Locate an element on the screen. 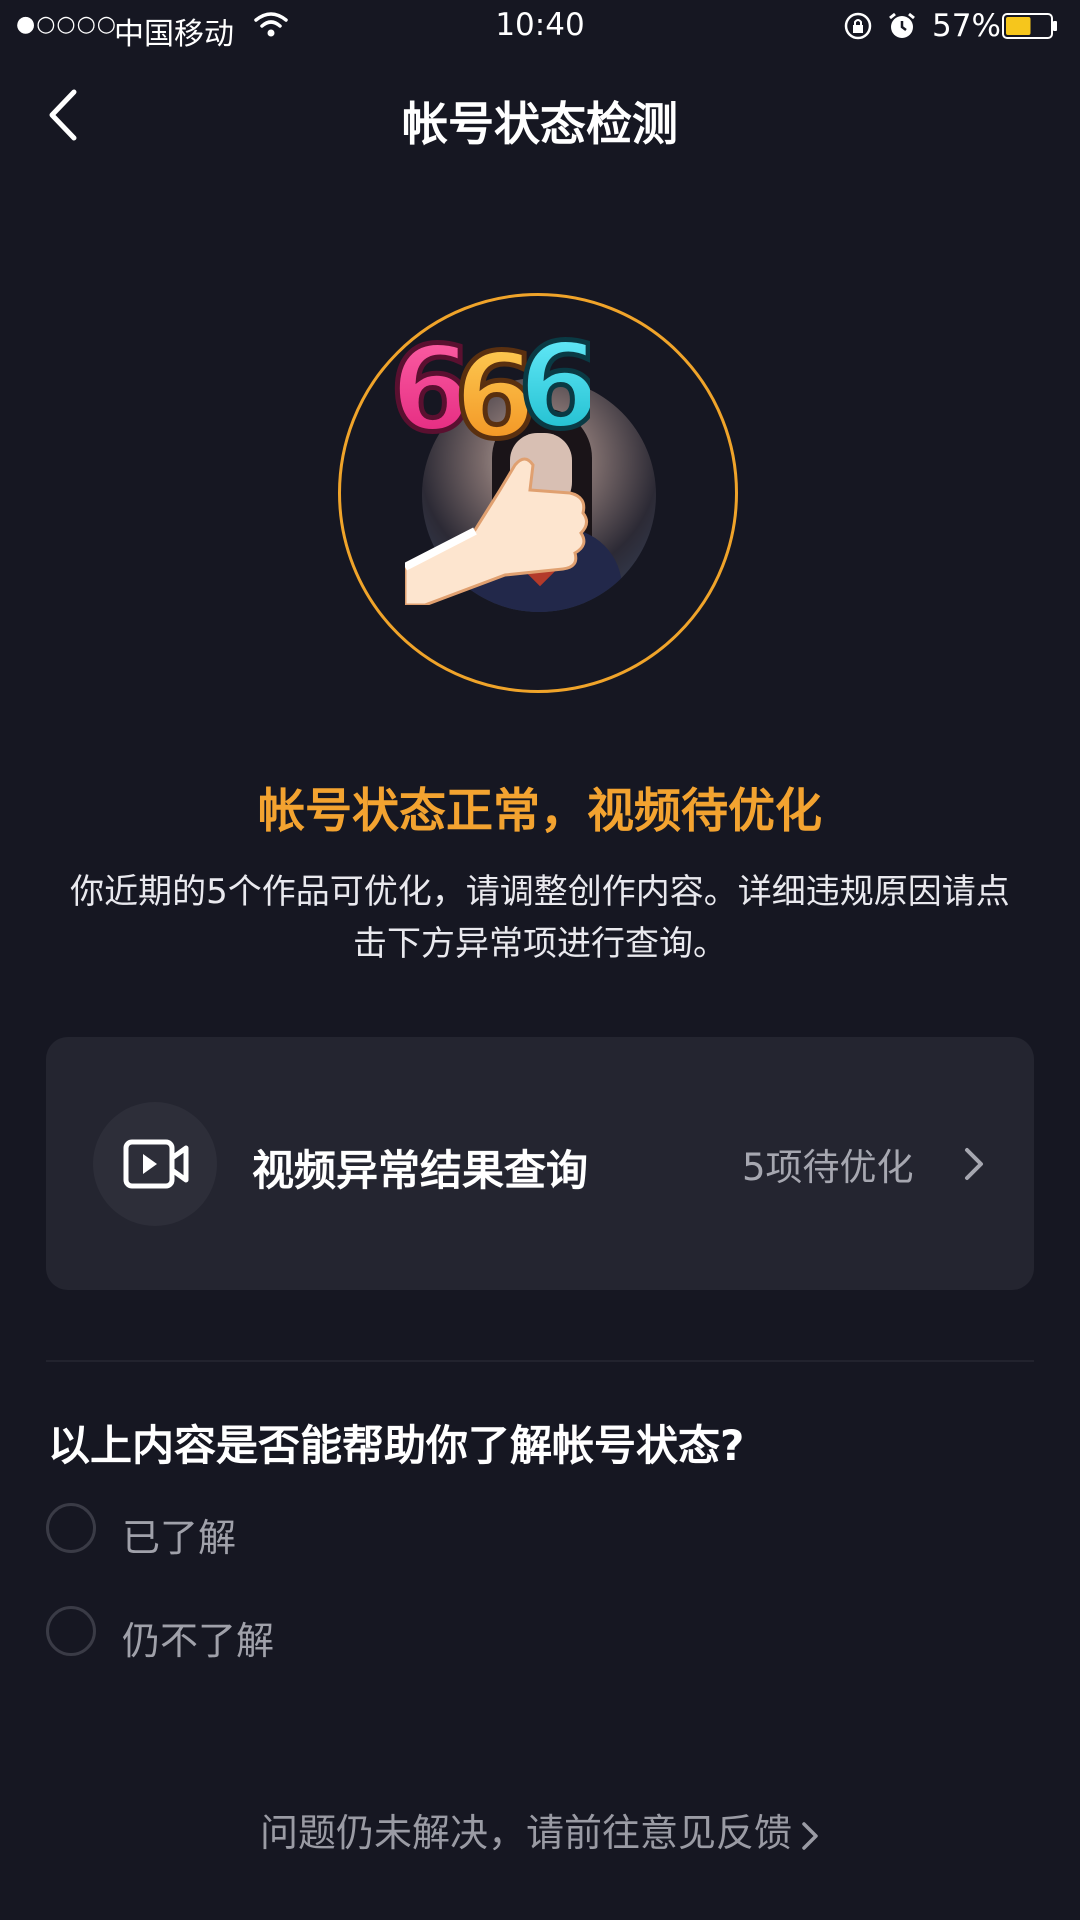 This screenshot has height=1920, width=1080. navigation-bar: 帐号状态检测 is located at coordinates (540, 115).